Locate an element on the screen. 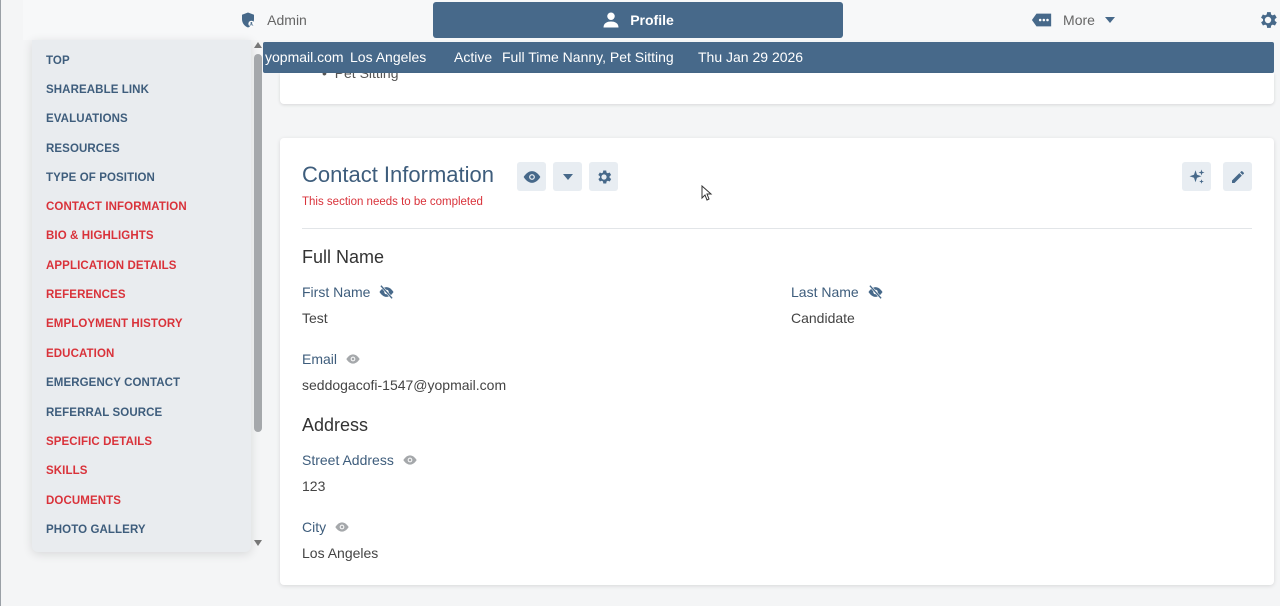  ai-assist-button is located at coordinates (1196, 176).